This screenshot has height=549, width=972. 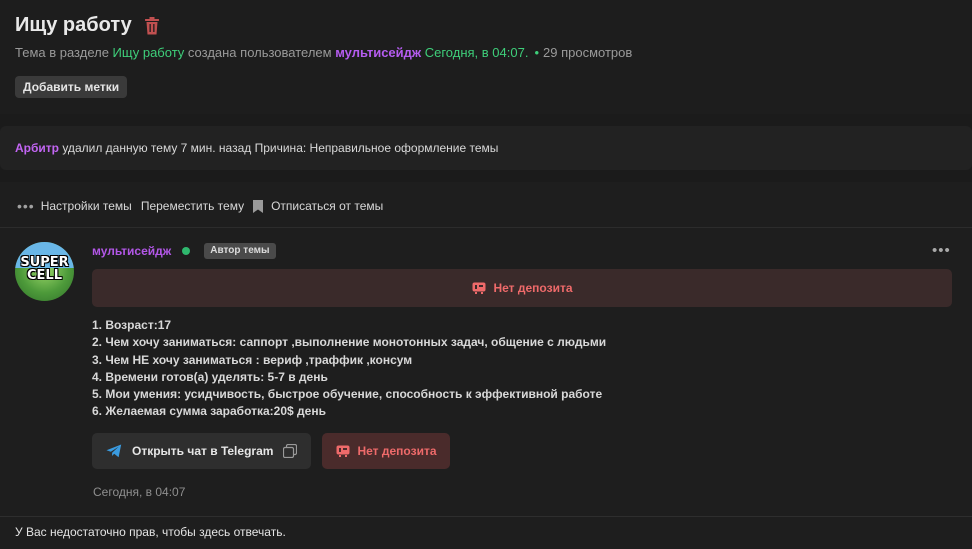 I want to click on no-deposit-banner: Нет депозита, so click(x=522, y=288).